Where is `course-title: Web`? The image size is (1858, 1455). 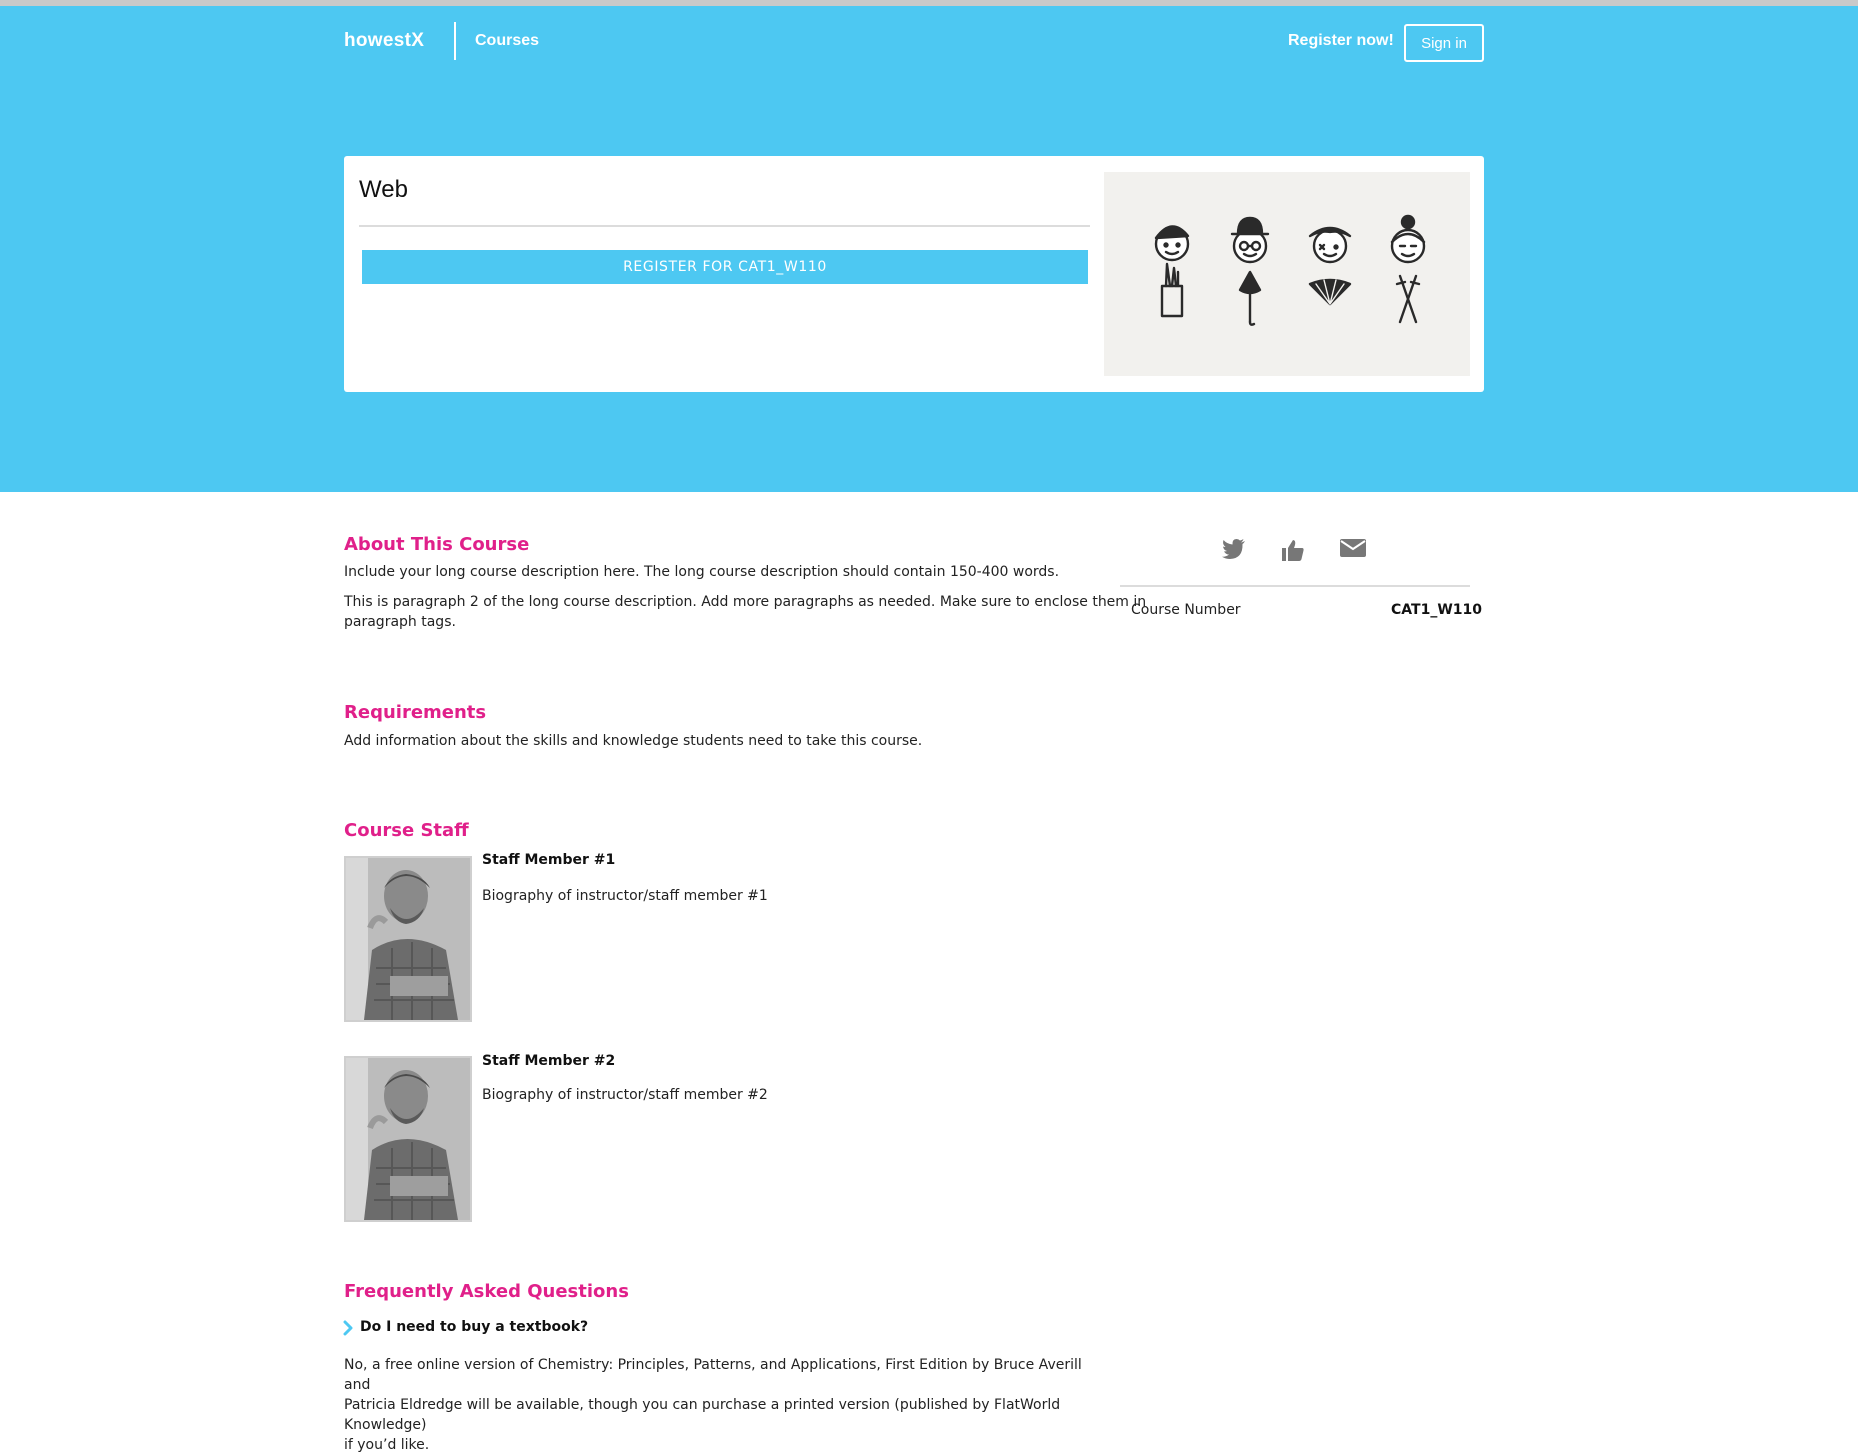 course-title: Web is located at coordinates (383, 189).